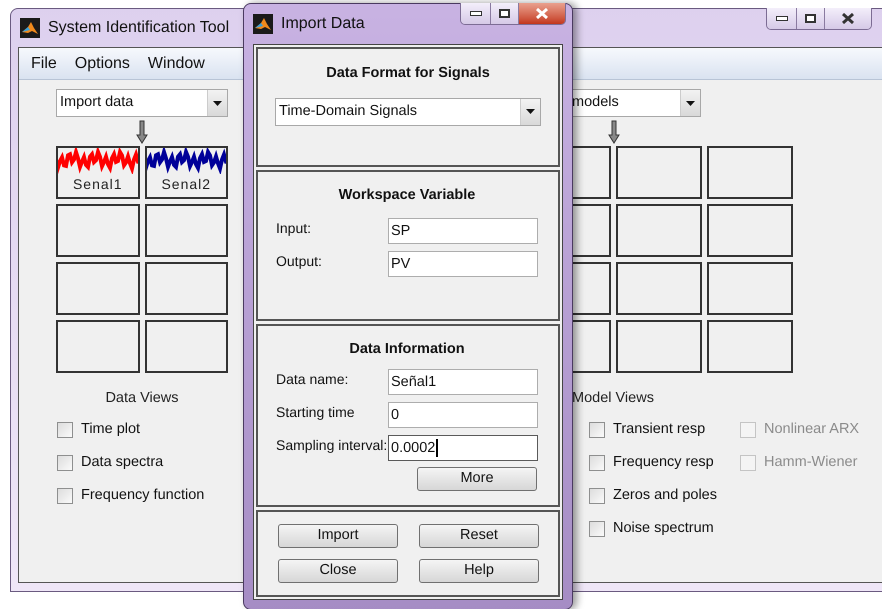  Describe the element at coordinates (338, 571) in the screenshot. I see `close-button: Close` at that location.